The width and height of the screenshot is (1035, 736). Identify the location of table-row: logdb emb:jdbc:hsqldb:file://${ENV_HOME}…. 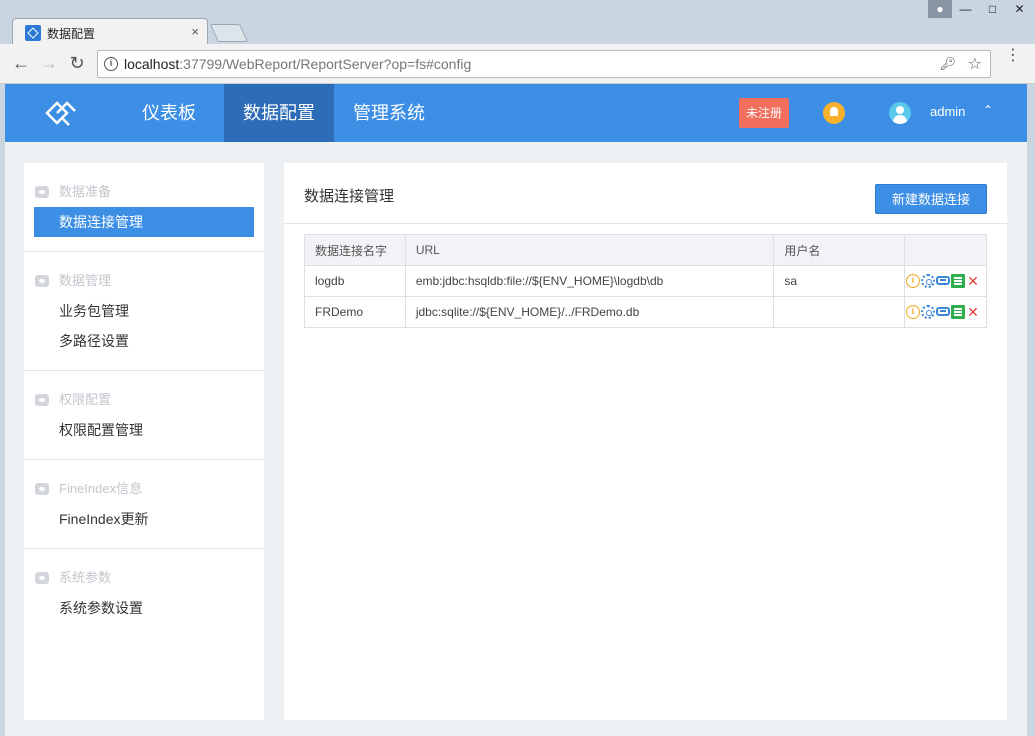
(645, 281).